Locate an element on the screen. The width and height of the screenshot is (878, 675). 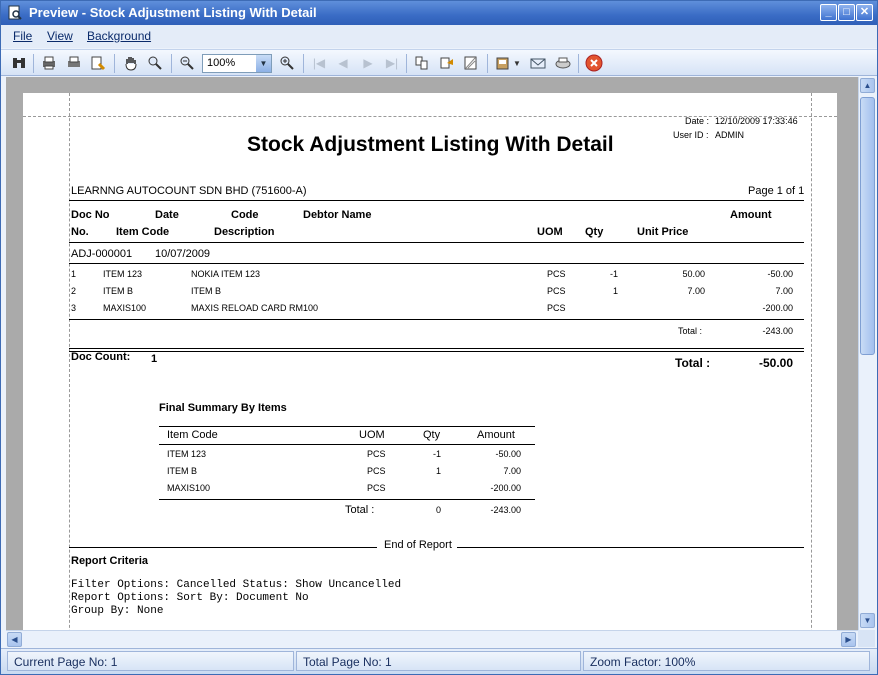
row-no: 3 is located at coordinates (74, 308).